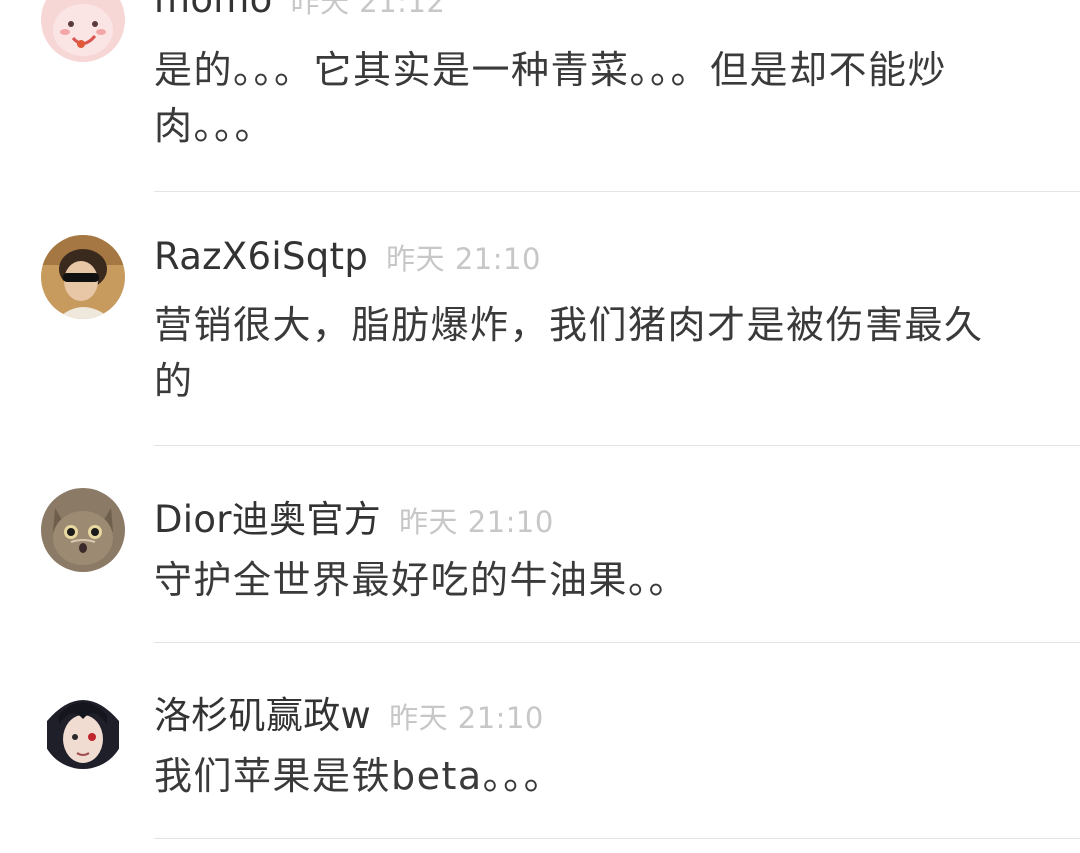 This screenshot has width=1080, height=853. Describe the element at coordinates (83, 727) in the screenshot. I see `anime-character-avatar-icon` at that location.